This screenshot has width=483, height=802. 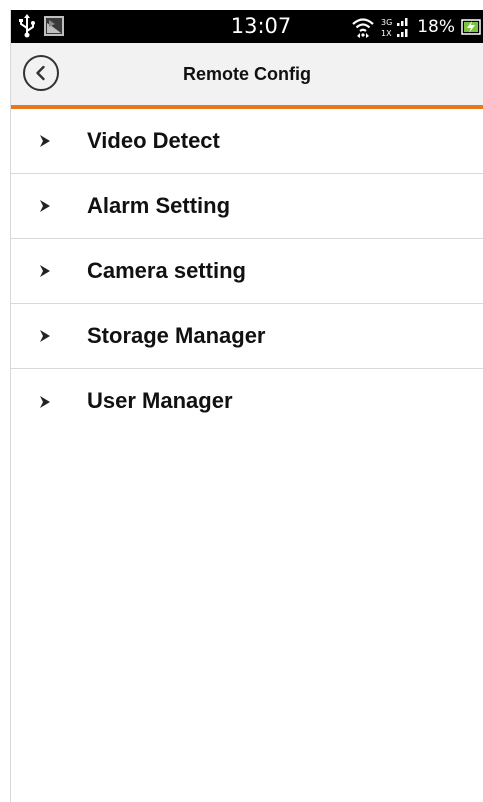 I want to click on signal-icon: 3G 1X, so click(x=394, y=27).